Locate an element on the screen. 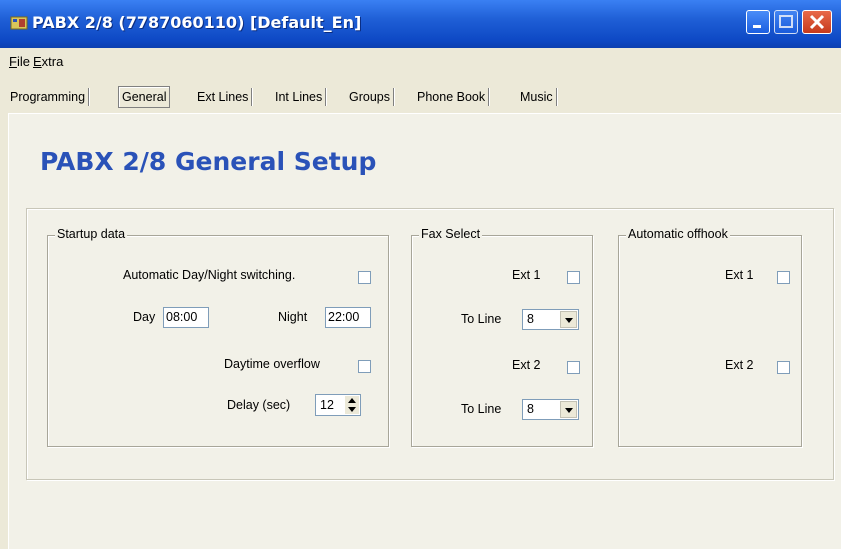 This screenshot has height=549, width=841. auto-switch-checkbox is located at coordinates (364, 277).